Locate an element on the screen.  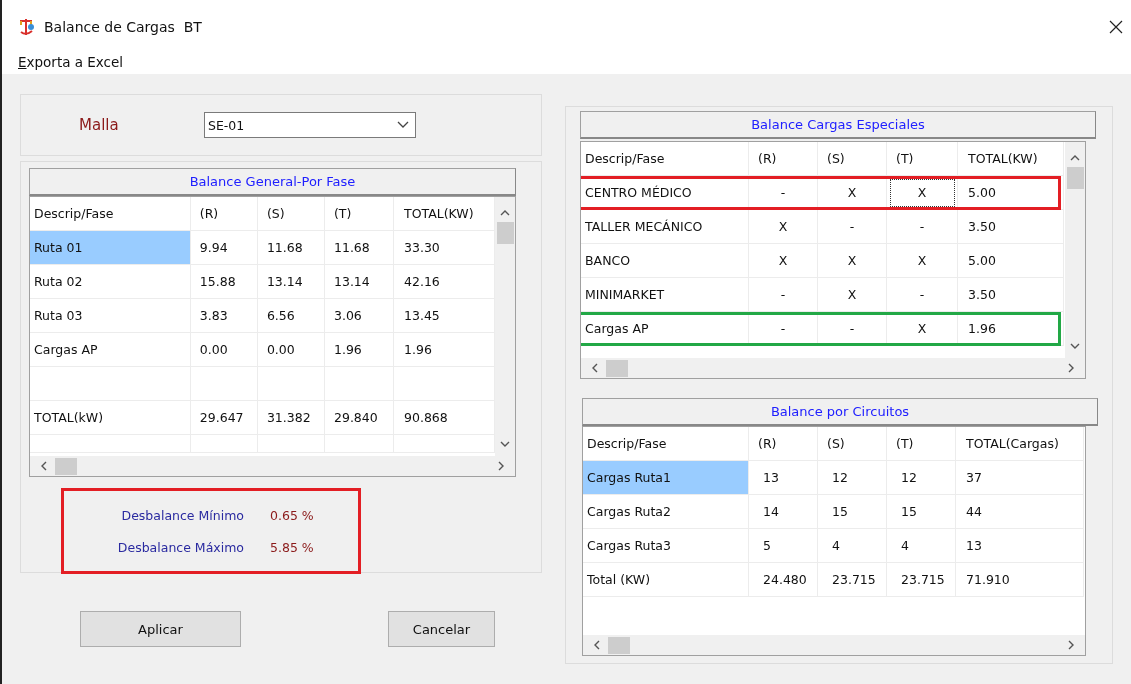
table-cell: Cargas Ruta3 is located at coordinates (666, 546).